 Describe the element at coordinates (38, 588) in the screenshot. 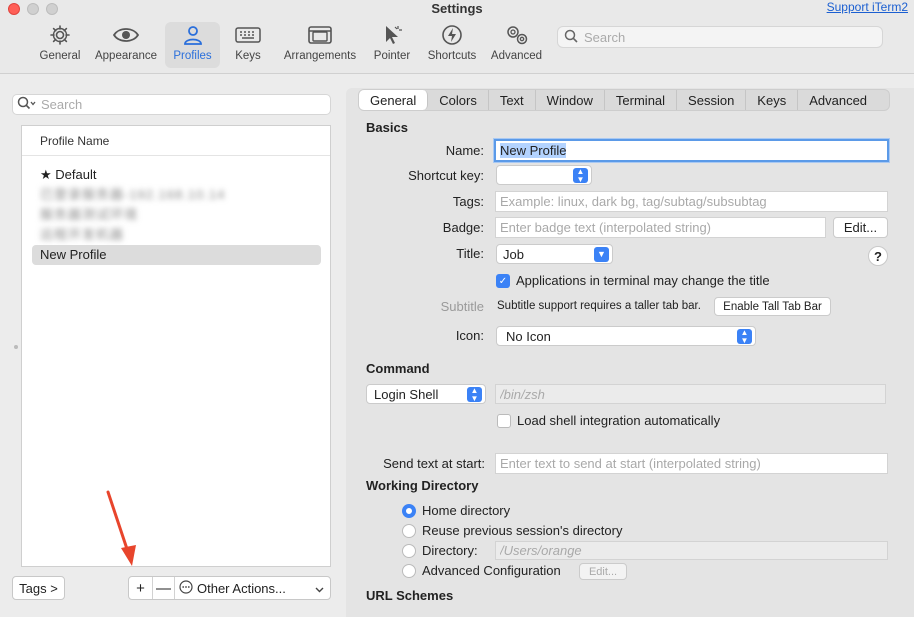

I see `tags-button: Tags >` at that location.